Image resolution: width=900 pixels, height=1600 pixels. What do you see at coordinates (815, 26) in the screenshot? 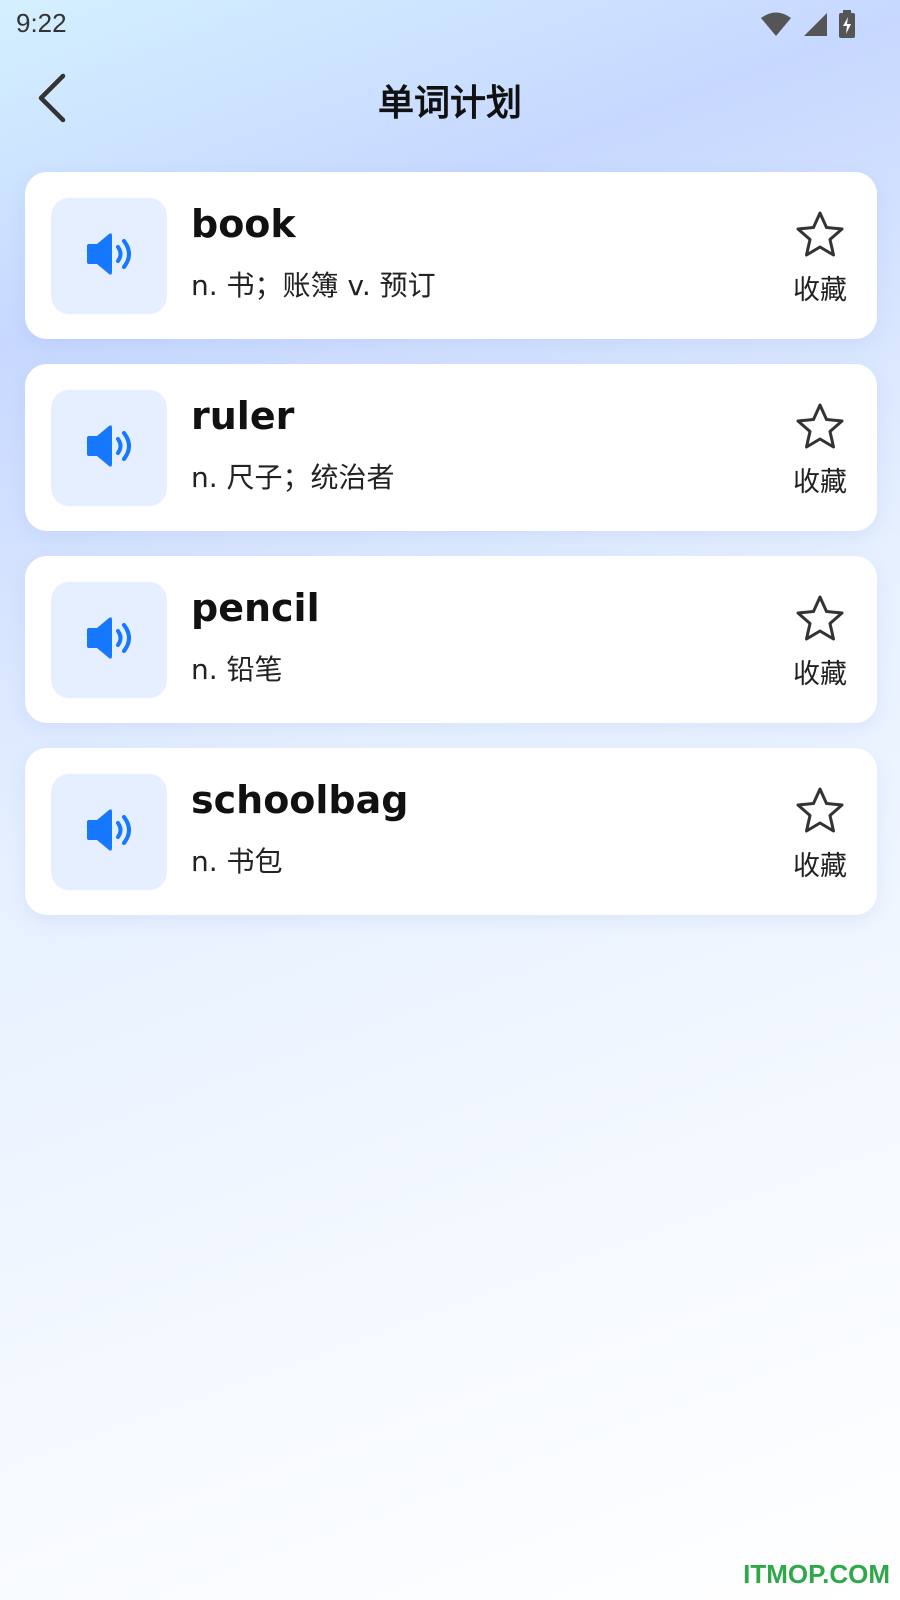
I see `signal-icon` at bounding box center [815, 26].